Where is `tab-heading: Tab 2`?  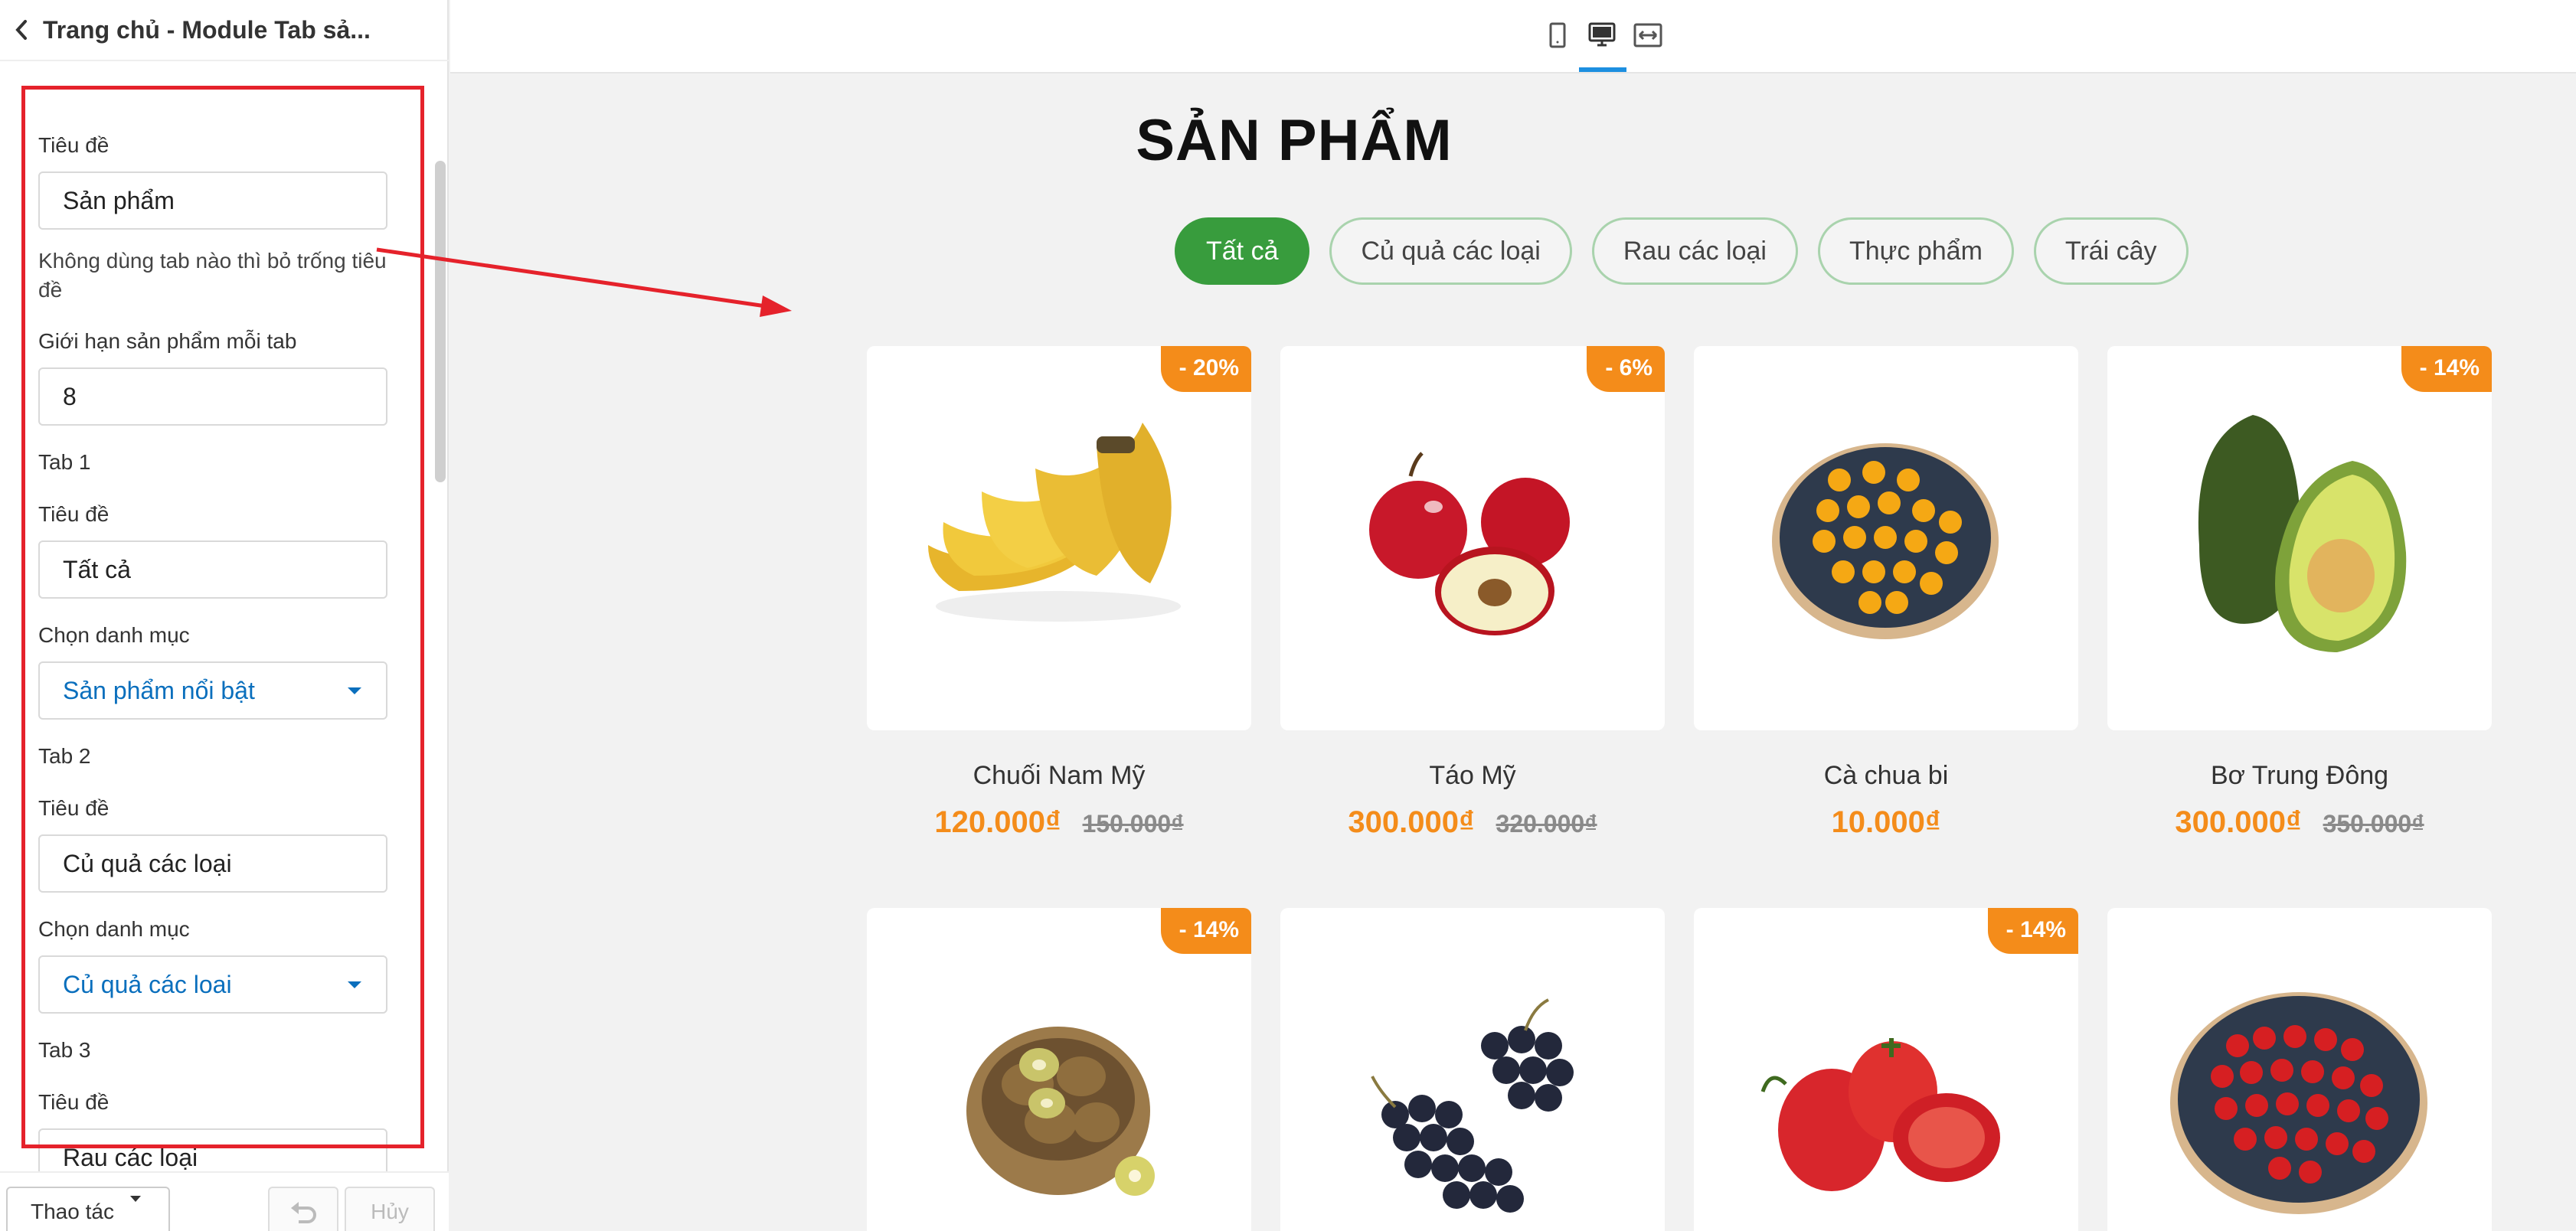 tab-heading: Tab 2 is located at coordinates (64, 756).